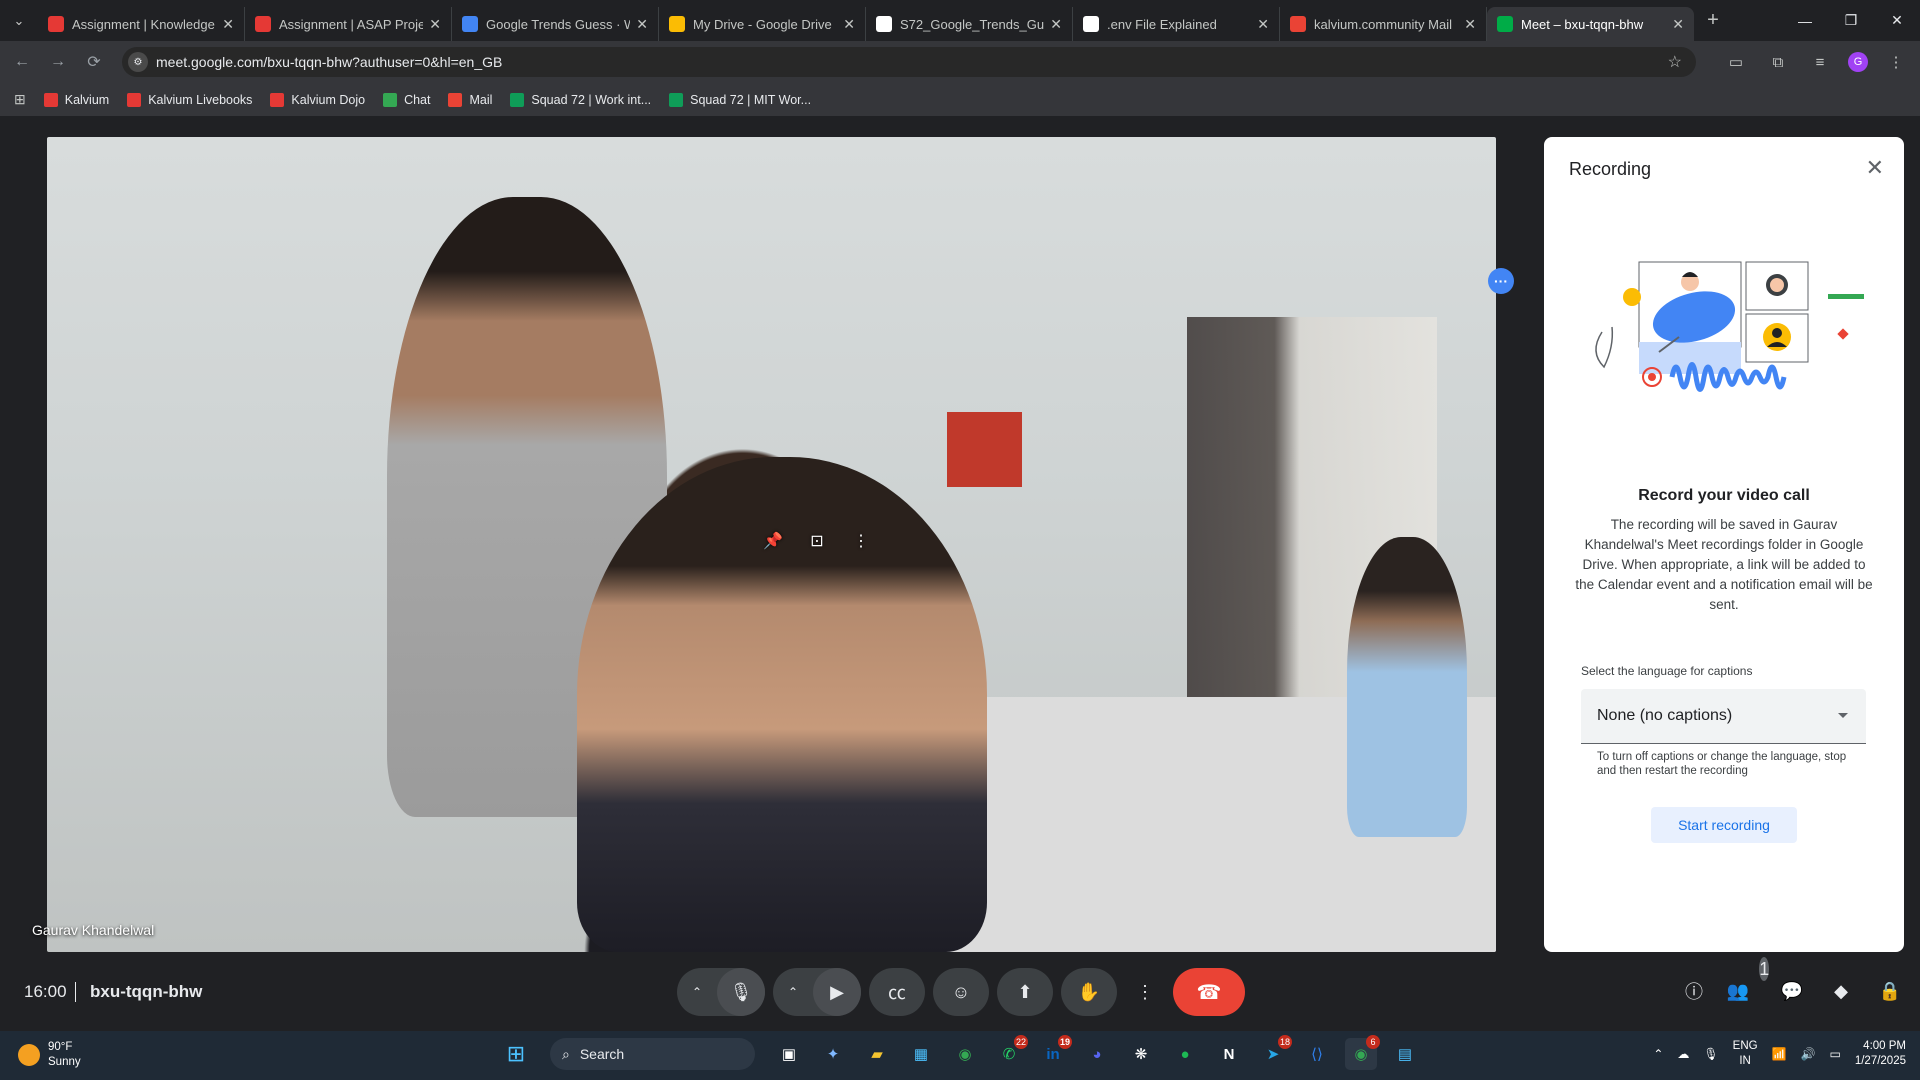 Image resolution: width=1920 pixels, height=1080 pixels. What do you see at coordinates (189, 99) in the screenshot?
I see `bookmark-item: Kalvium Livebooks` at bounding box center [189, 99].